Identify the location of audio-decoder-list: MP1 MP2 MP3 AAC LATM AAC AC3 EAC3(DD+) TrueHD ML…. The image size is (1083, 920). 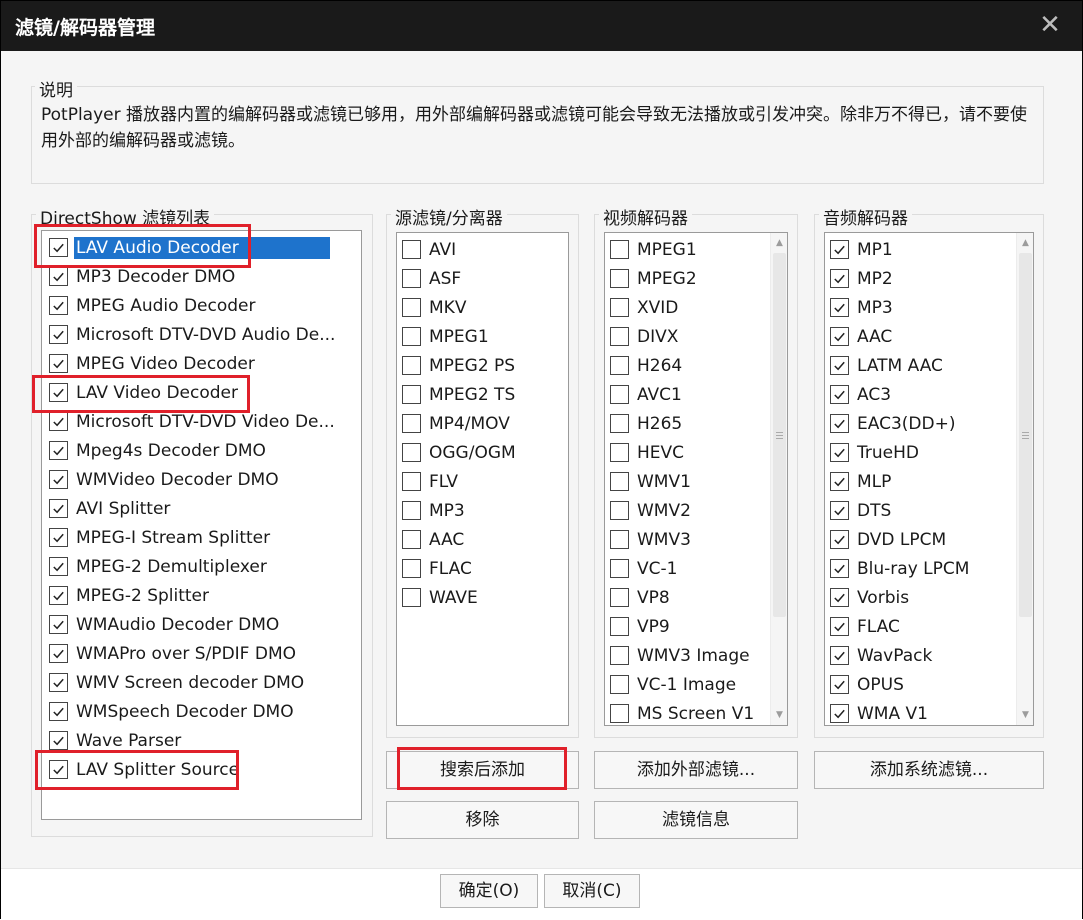
(929, 479).